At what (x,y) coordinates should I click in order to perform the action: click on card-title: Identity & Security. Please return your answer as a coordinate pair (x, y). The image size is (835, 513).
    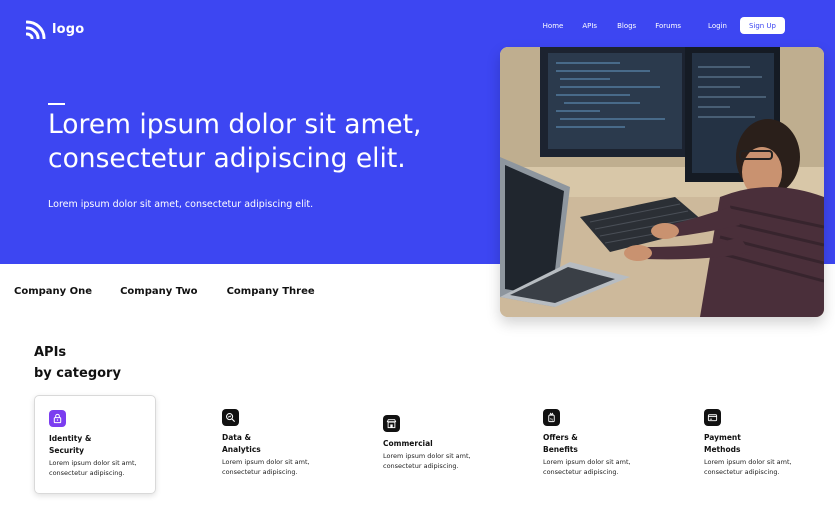
    Looking at the image, I should click on (95, 445).